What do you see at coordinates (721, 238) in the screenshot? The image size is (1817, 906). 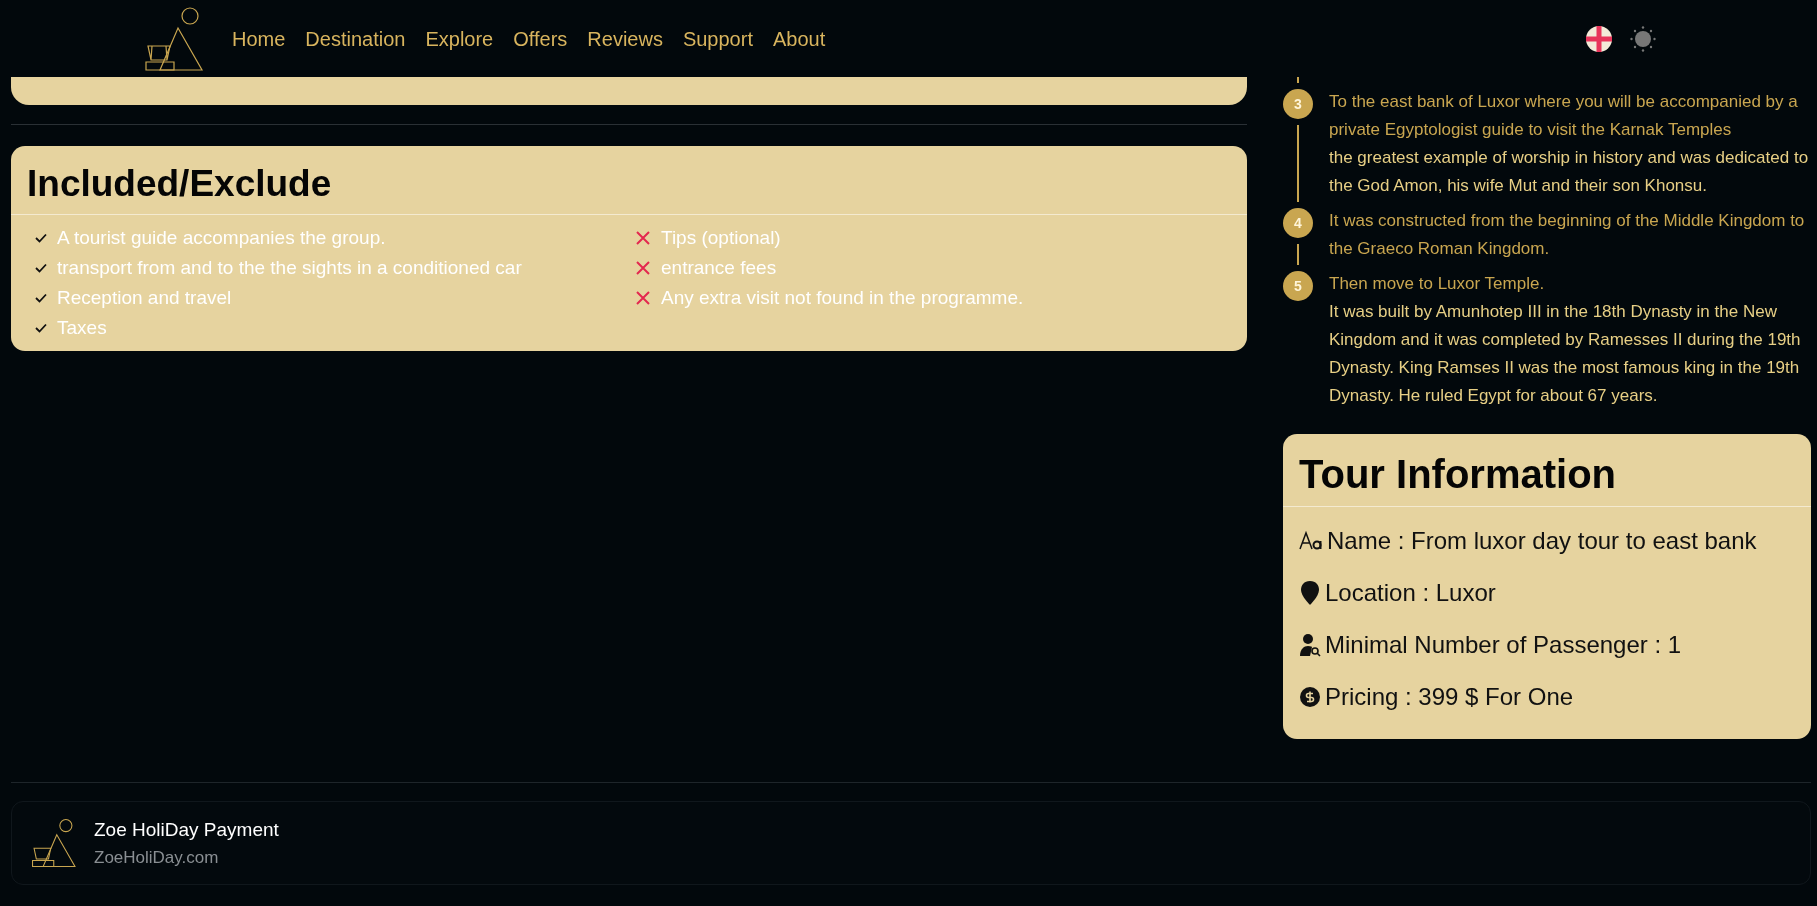 I see `list-item: Tips (optional)` at bounding box center [721, 238].